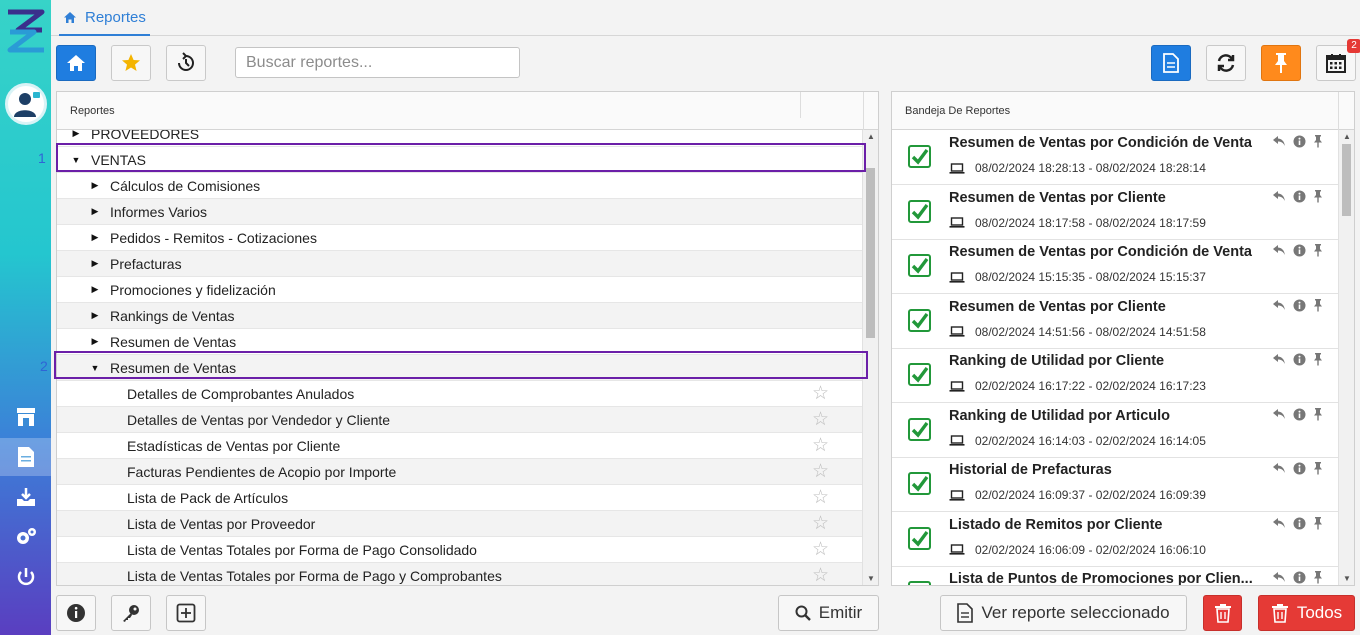 This screenshot has width=1360, height=635. Describe the element at coordinates (25, 497) in the screenshot. I see `download-nav-button` at that location.